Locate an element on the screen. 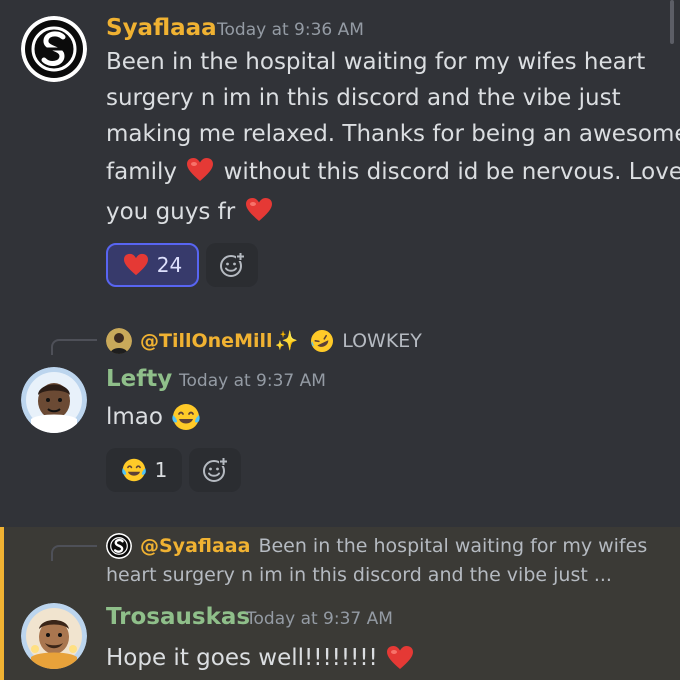  sparkles-emoji: ✨ is located at coordinates (286, 341).